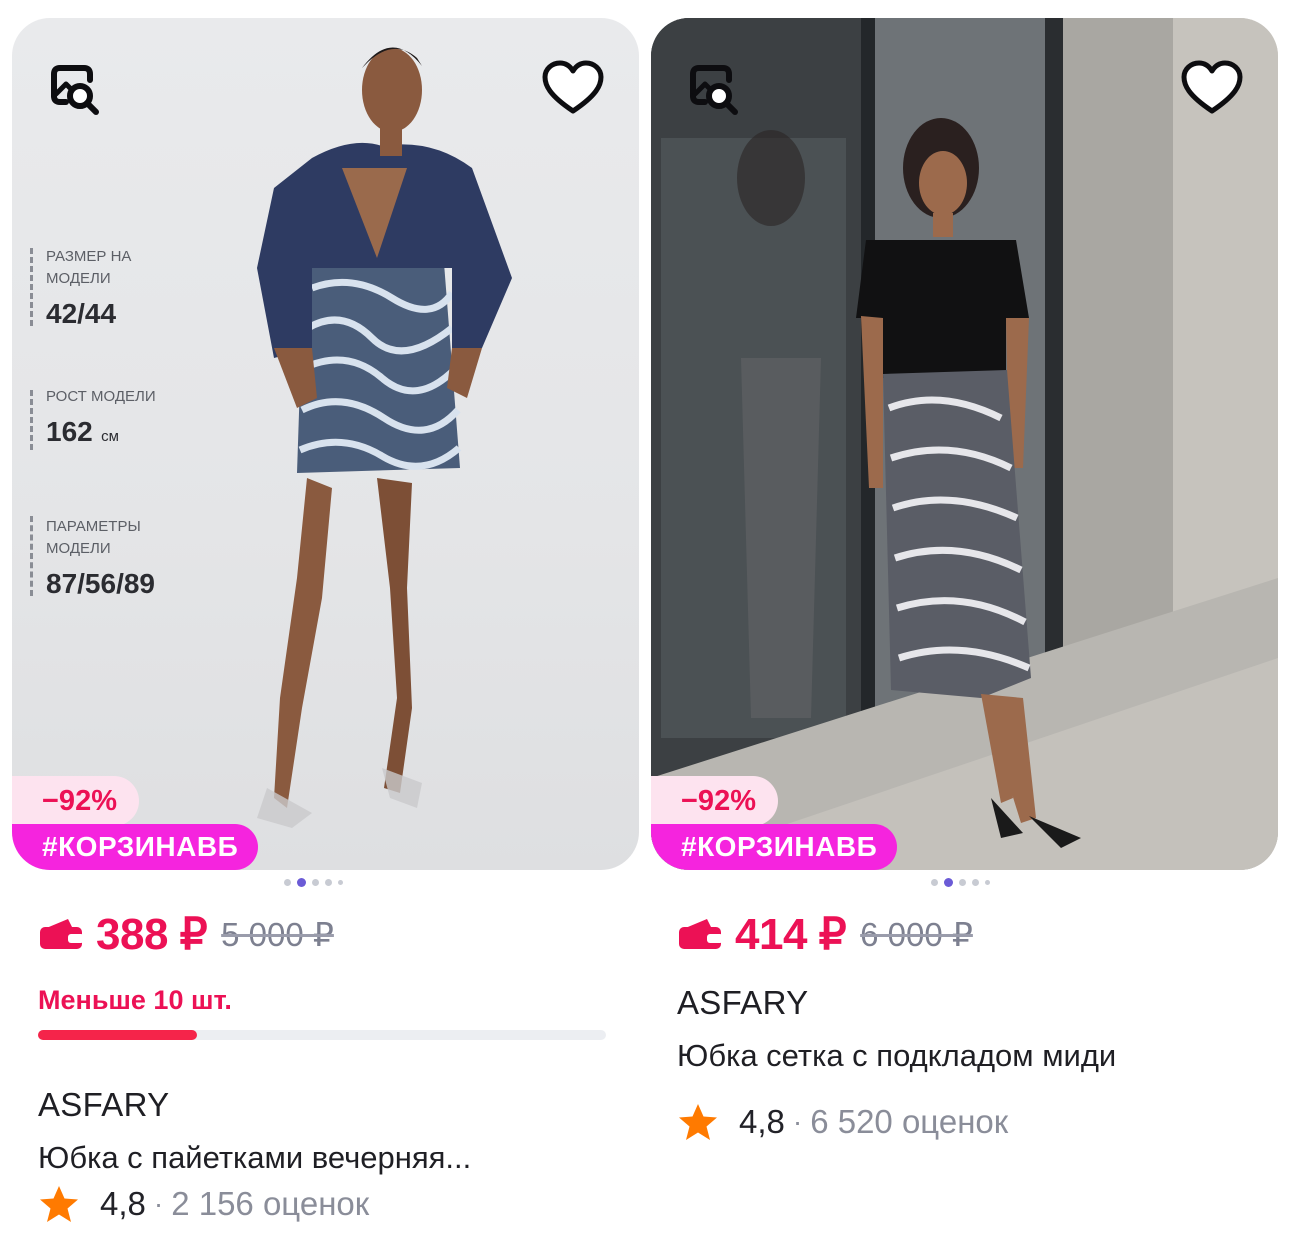  What do you see at coordinates (277, 934) in the screenshot?
I see `old-price: 5 000 ₽` at bounding box center [277, 934].